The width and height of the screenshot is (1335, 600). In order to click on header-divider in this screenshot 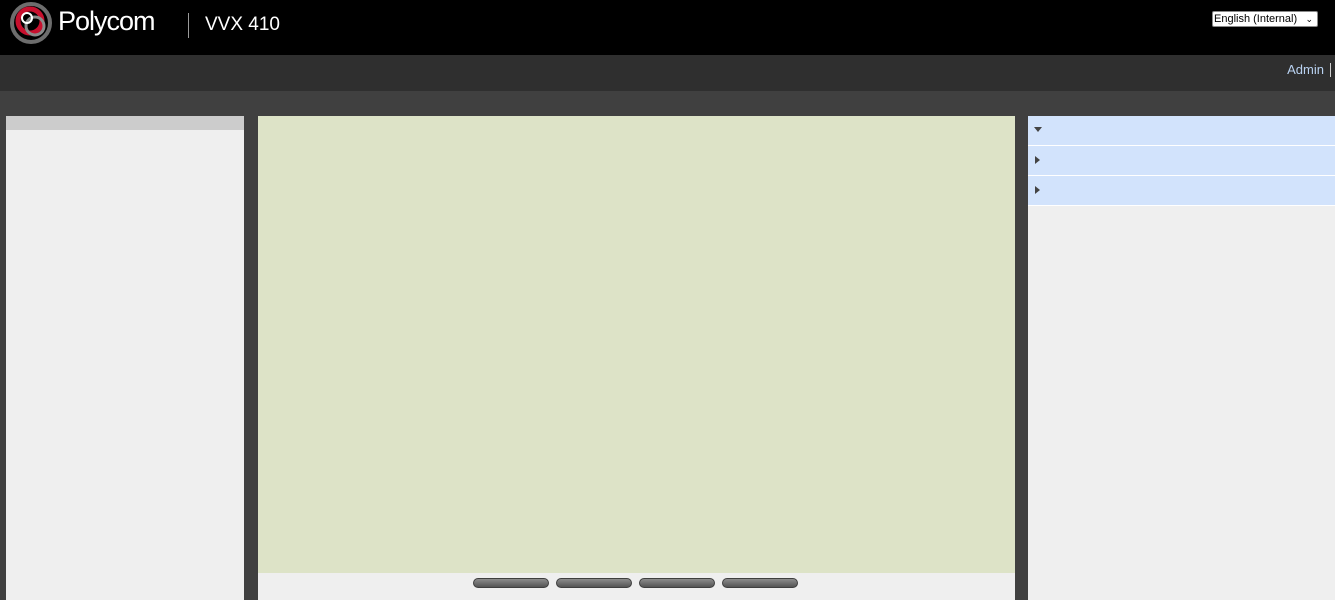, I will do `click(188, 25)`.